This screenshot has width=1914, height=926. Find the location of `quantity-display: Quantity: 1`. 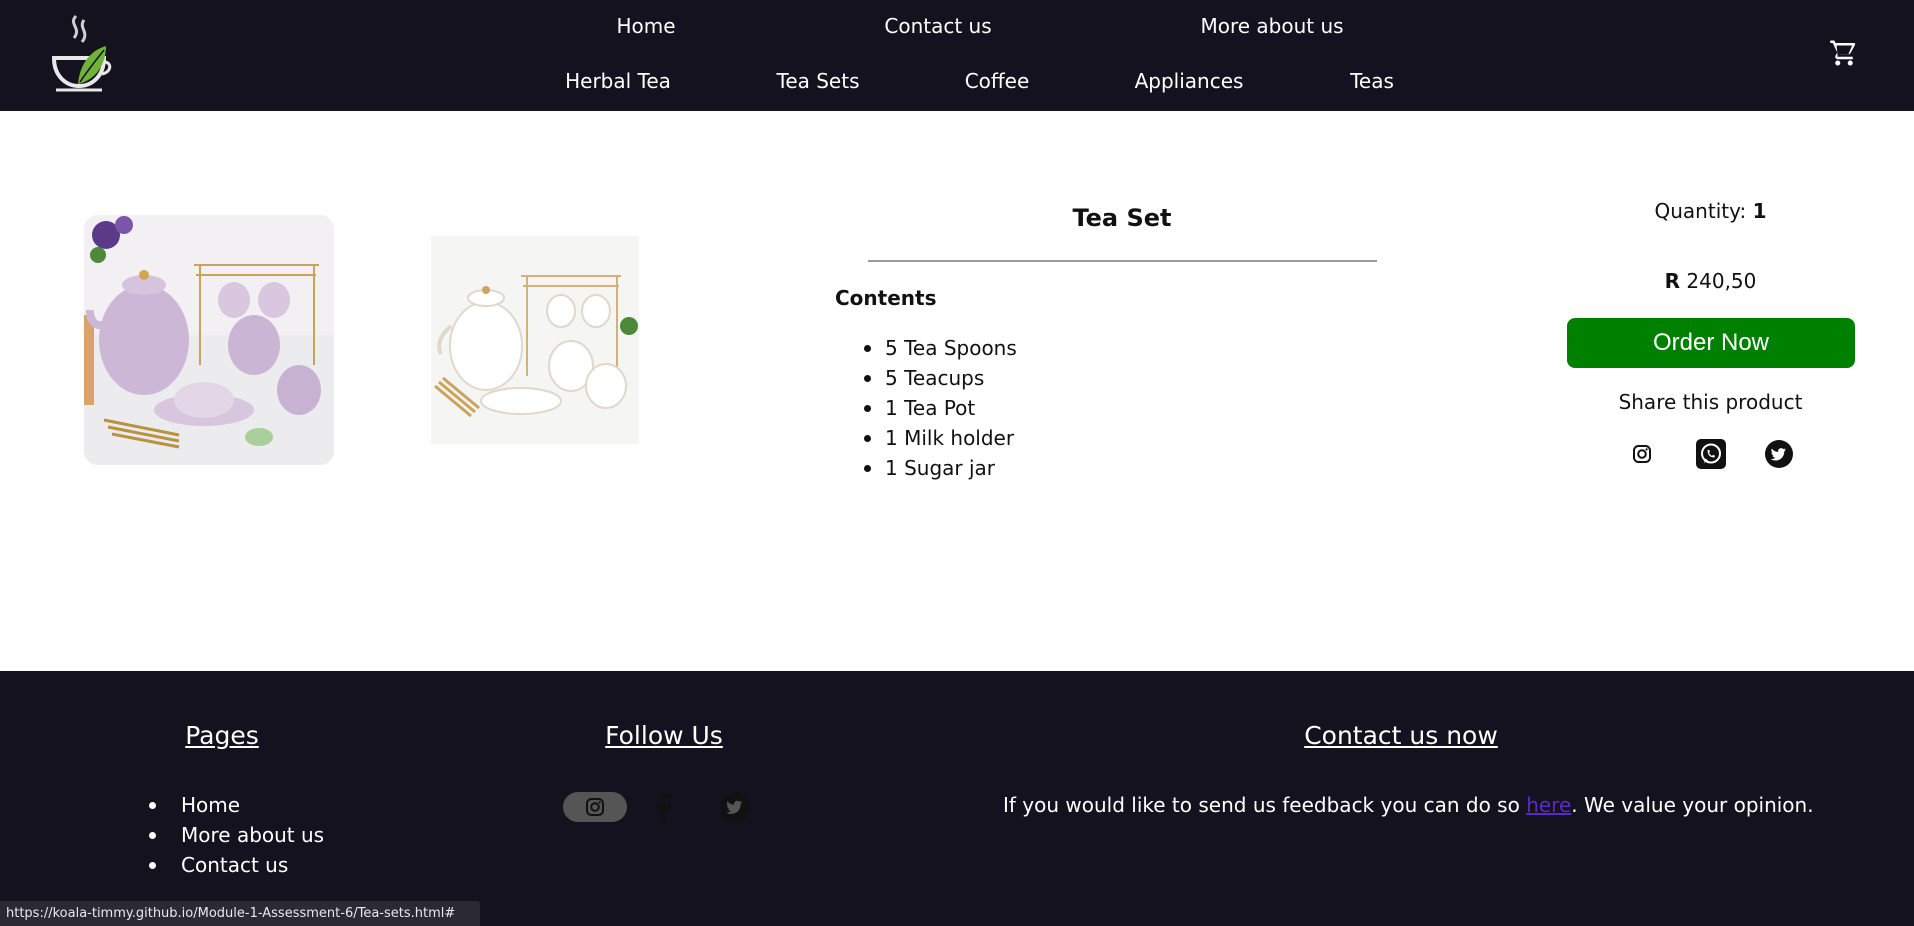

quantity-display: Quantity: 1 is located at coordinates (1710, 211).